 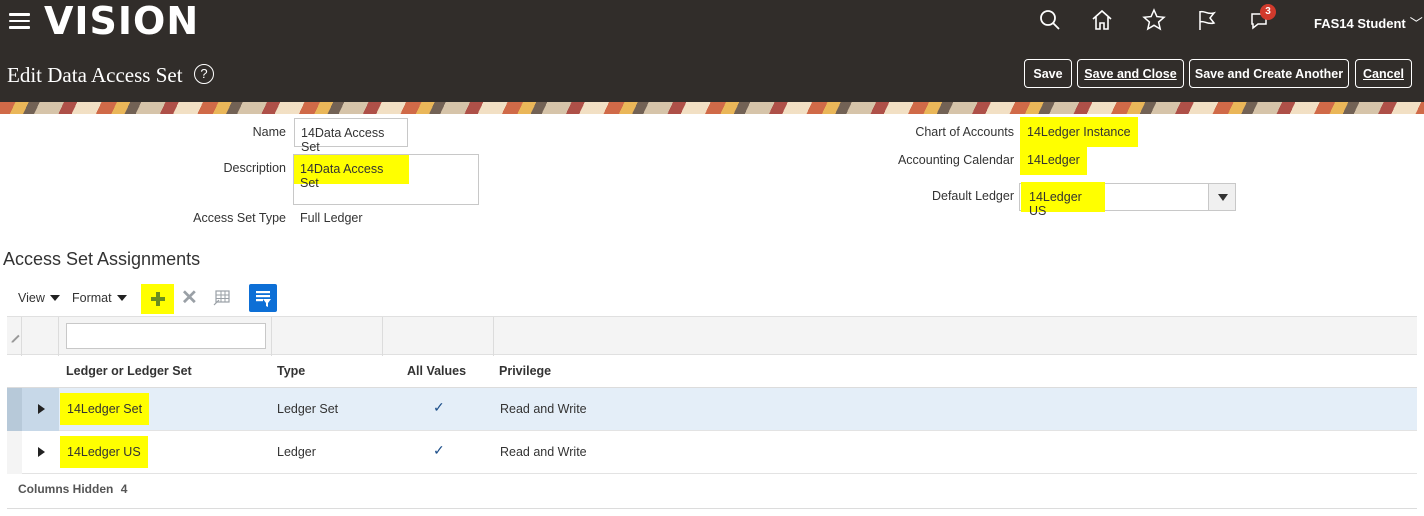 What do you see at coordinates (1102, 20) in the screenshot?
I see `home-icon` at bounding box center [1102, 20].